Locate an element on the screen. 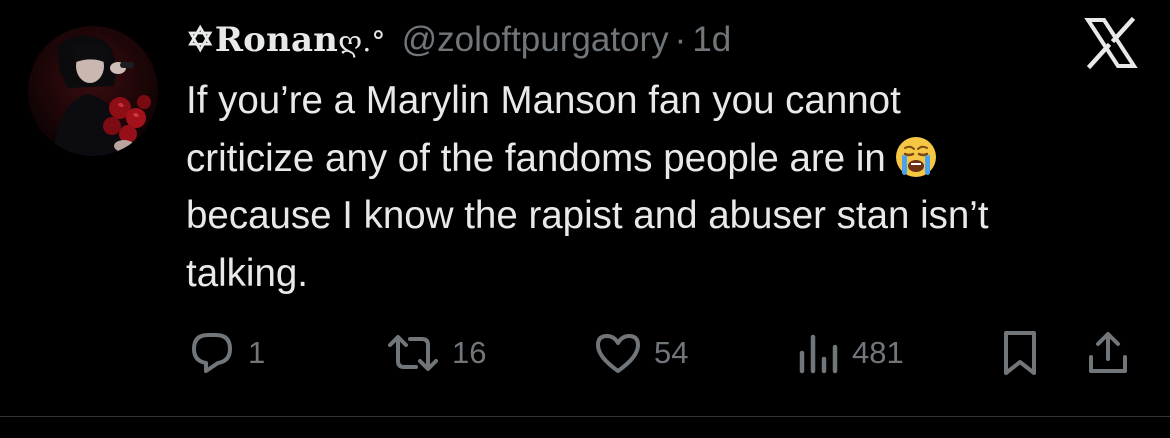 The width and height of the screenshot is (1170, 438). reply-button: 1 is located at coordinates (226, 353).